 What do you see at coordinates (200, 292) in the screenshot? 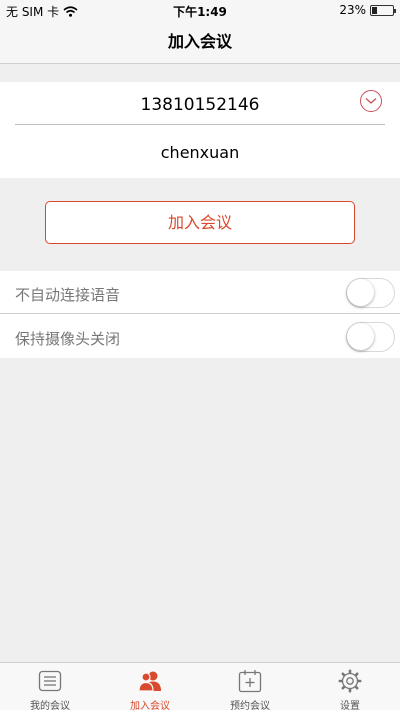
I see `option-row-no-auto-audio: 不自动连接语音` at bounding box center [200, 292].